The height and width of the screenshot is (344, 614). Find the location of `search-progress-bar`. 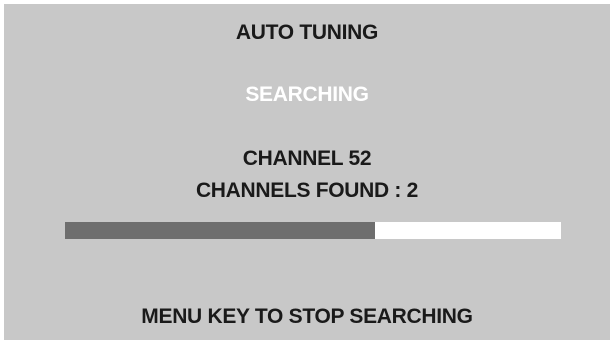

search-progress-bar is located at coordinates (313, 230).